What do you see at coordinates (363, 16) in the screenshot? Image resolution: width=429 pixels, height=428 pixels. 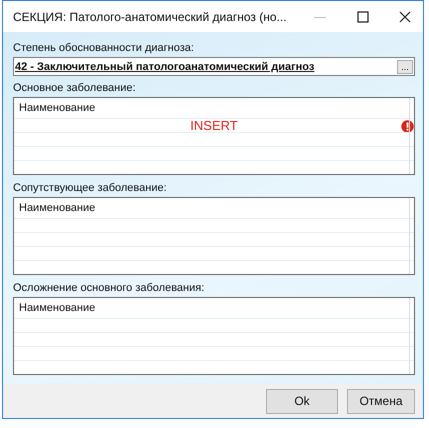 I see `maximize-icon` at bounding box center [363, 16].